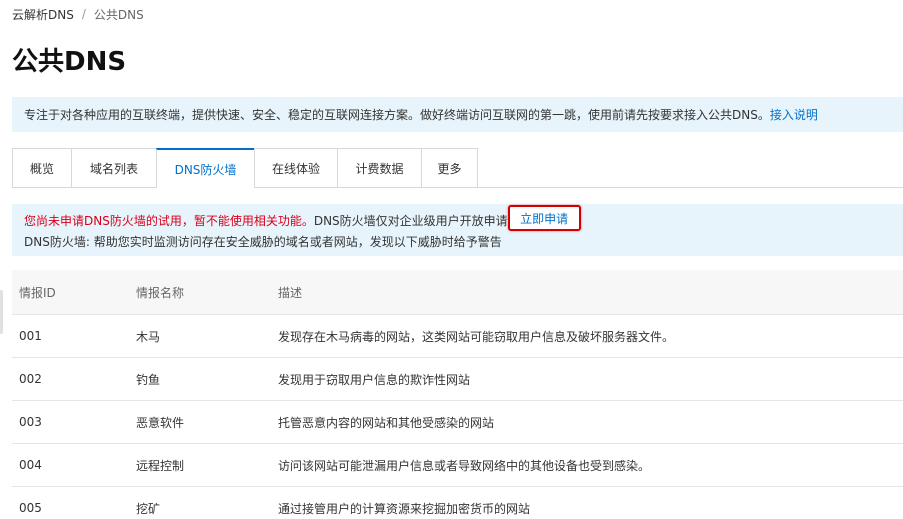 The width and height of the screenshot is (903, 519). What do you see at coordinates (30, 422) in the screenshot?
I see `cell-id: 003` at bounding box center [30, 422].